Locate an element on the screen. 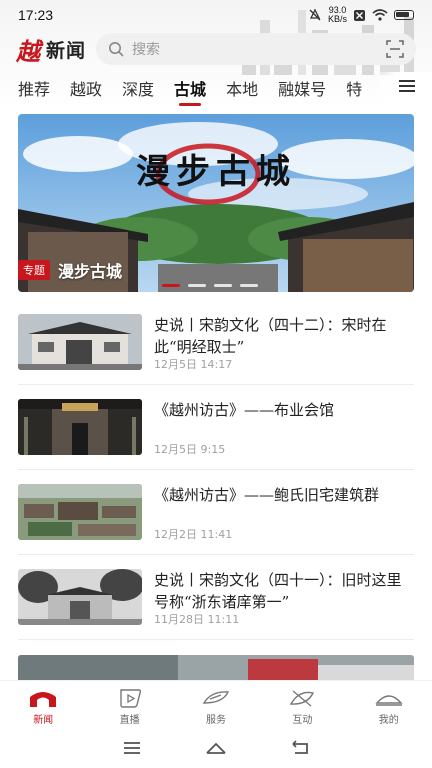 This screenshot has width=432, height=768. scan-icon is located at coordinates (395, 49).